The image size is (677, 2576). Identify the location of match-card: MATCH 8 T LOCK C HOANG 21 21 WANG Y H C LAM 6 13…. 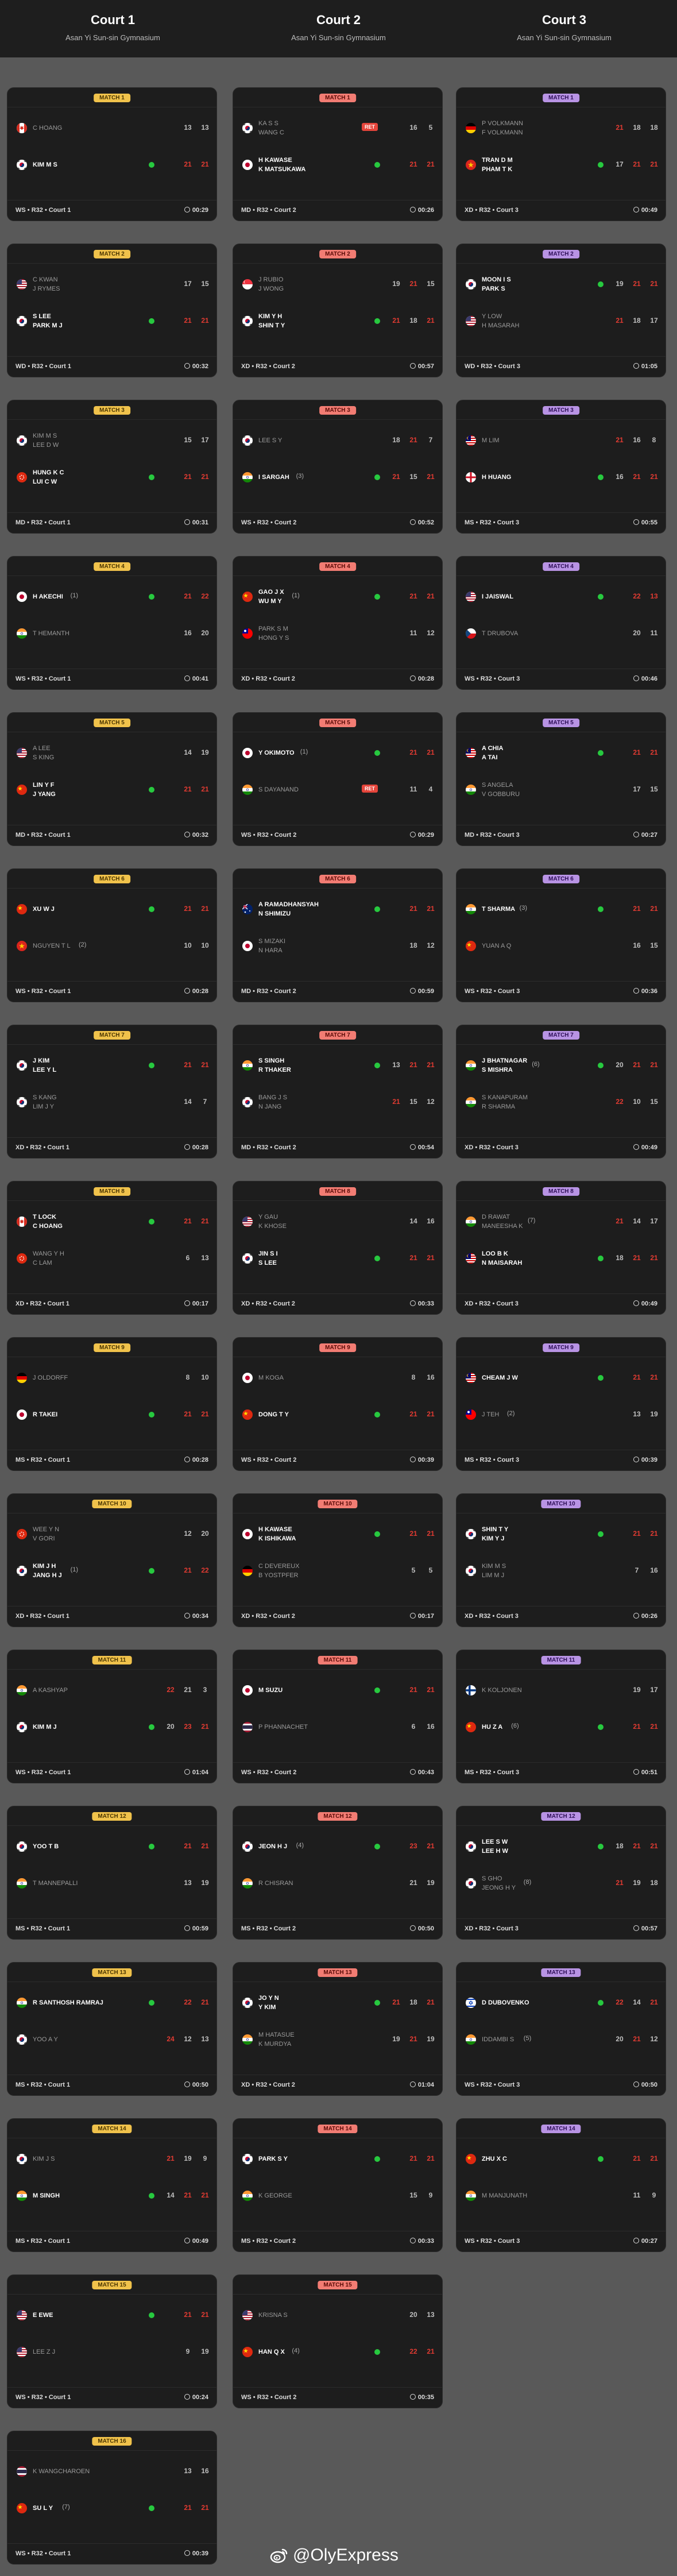
(112, 1248).